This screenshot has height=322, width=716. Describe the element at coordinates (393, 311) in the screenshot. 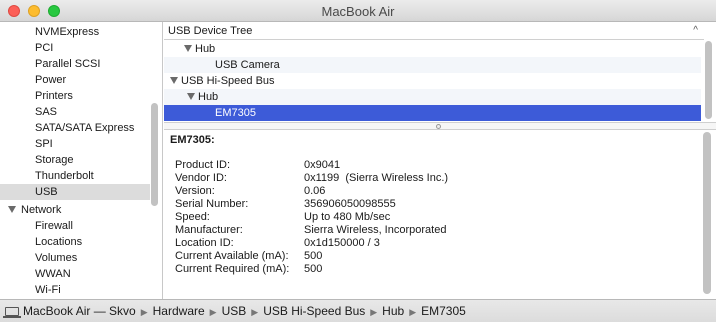

I see `breadcrumb-item: Hub` at that location.